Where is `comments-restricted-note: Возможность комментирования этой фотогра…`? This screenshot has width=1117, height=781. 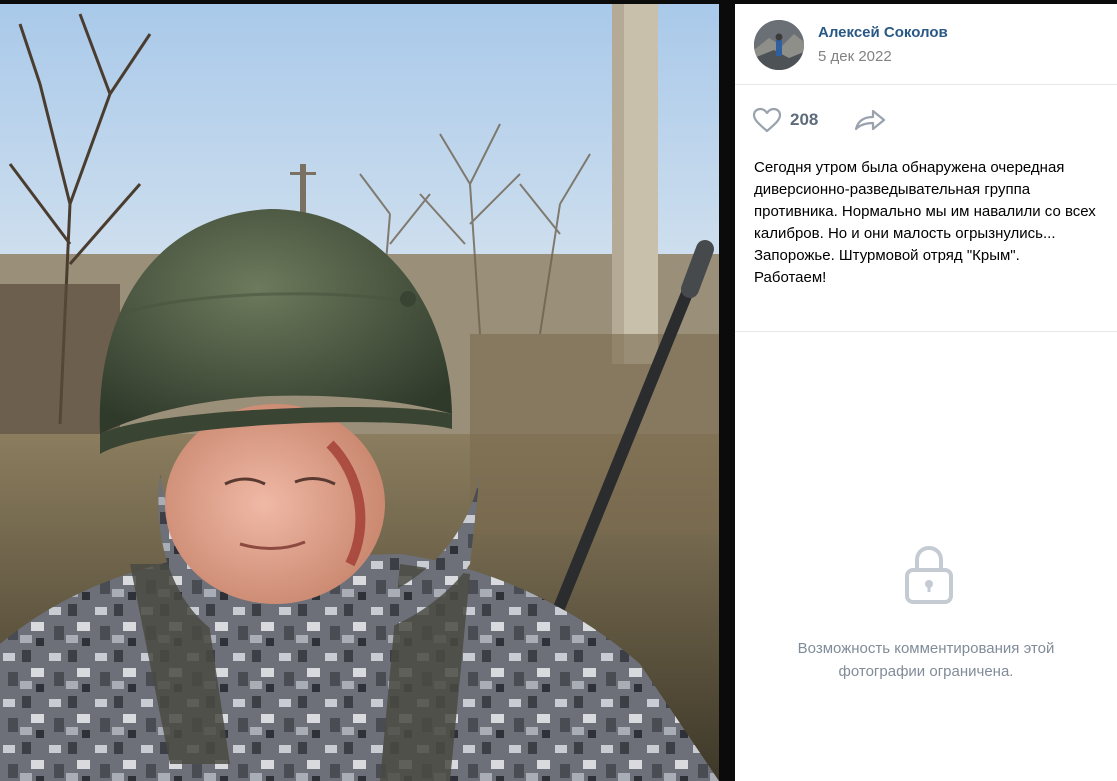
comments-restricted-note: Возможность комментирования этой фотогра… is located at coordinates (926, 660).